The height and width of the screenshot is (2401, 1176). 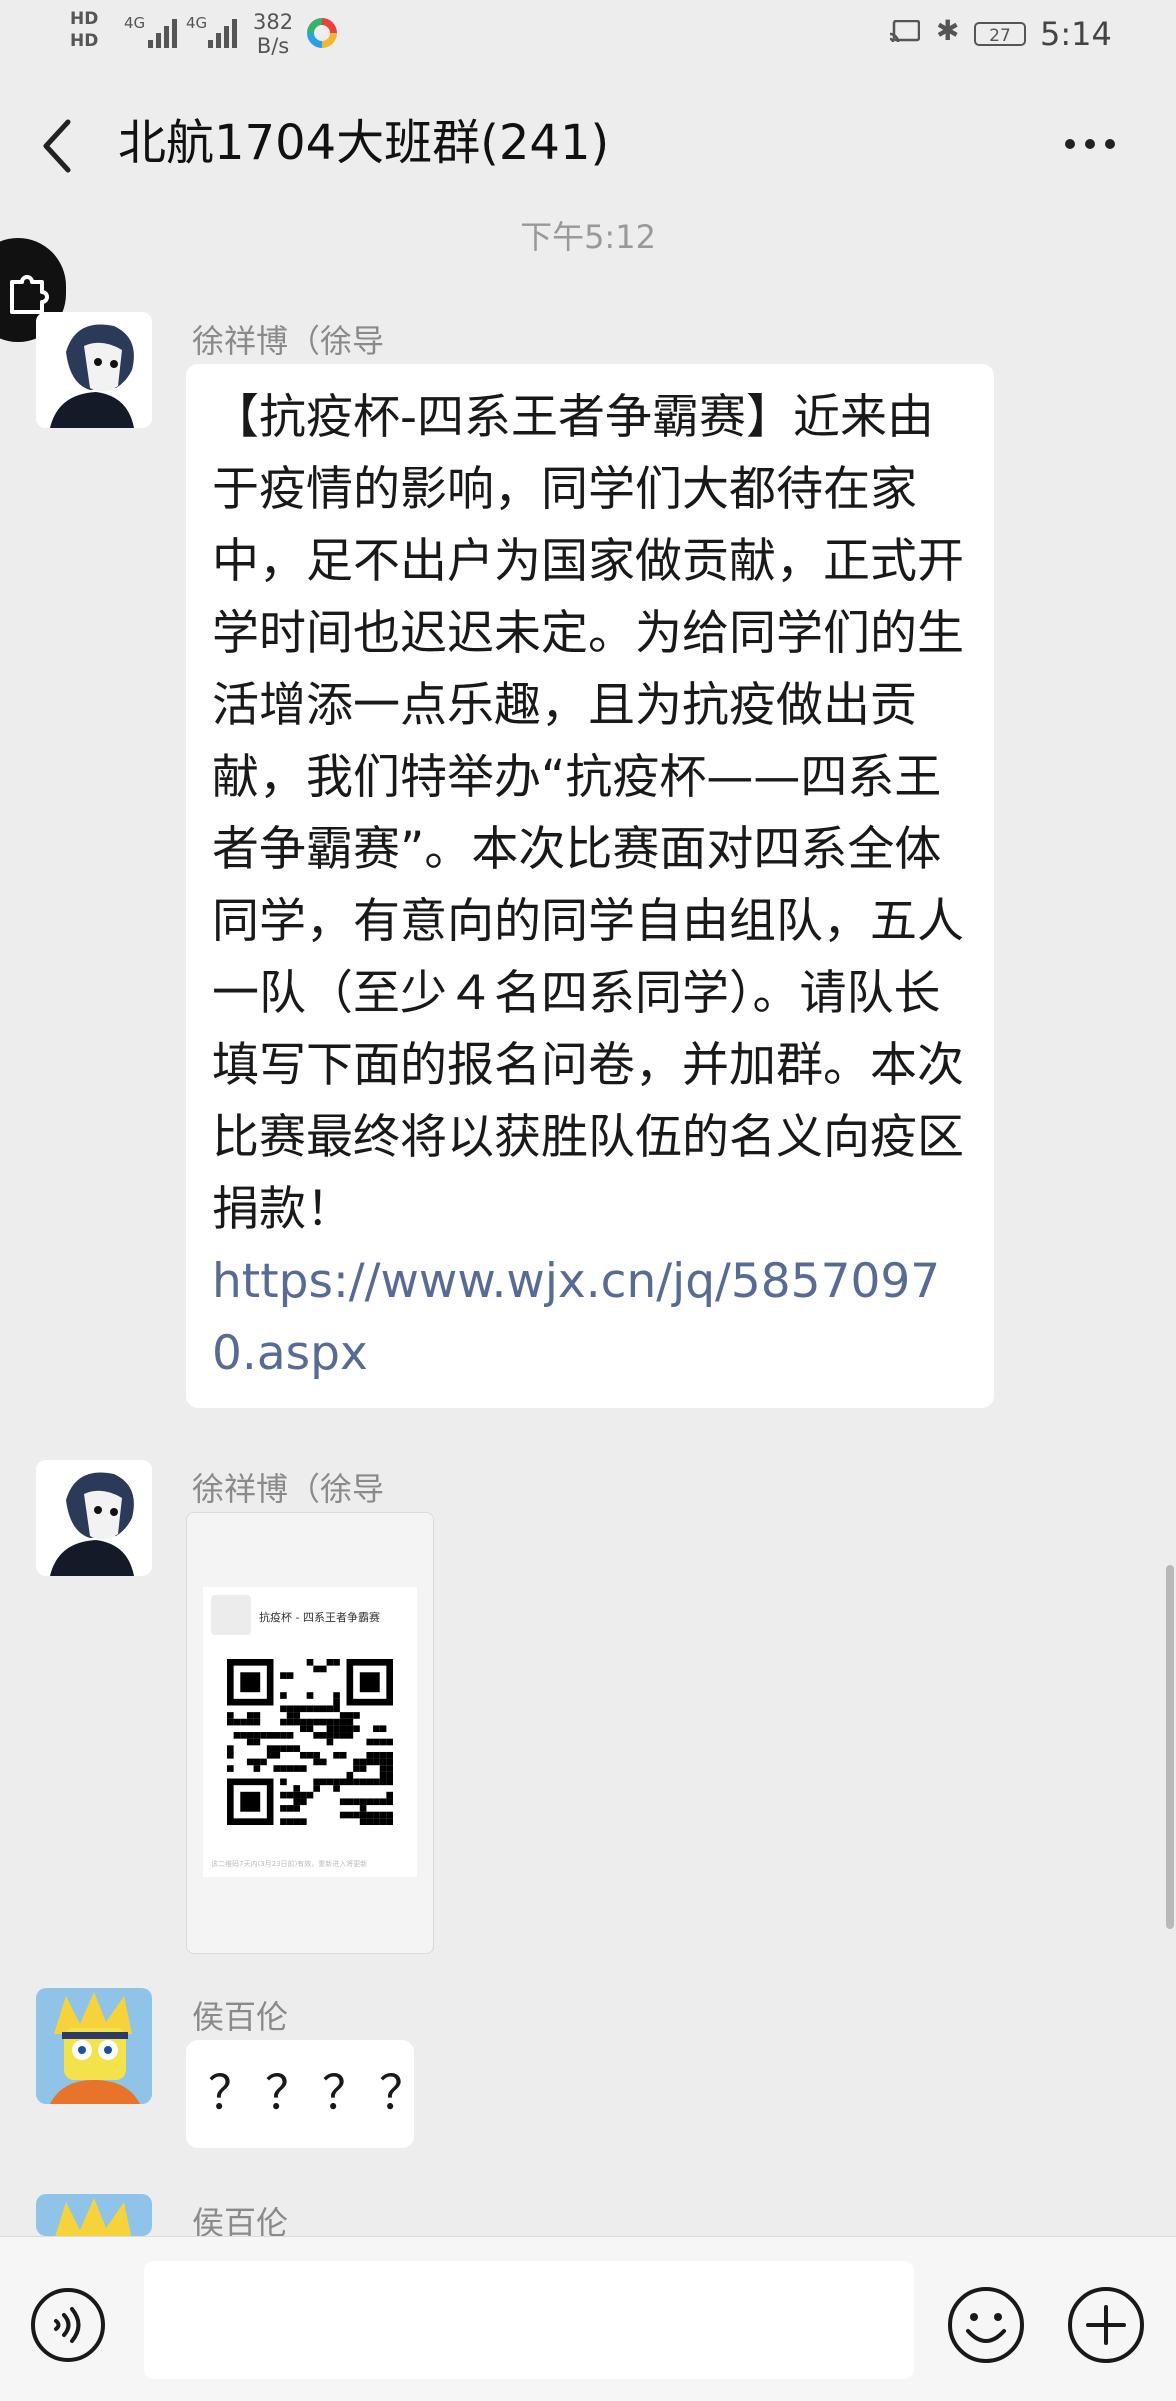 I want to click on image-message: 抗疫杯 - 四系王者争霸赛 该二维码7天内(3月23日前)有效，重新进入将更新, so click(x=310, y=1733).